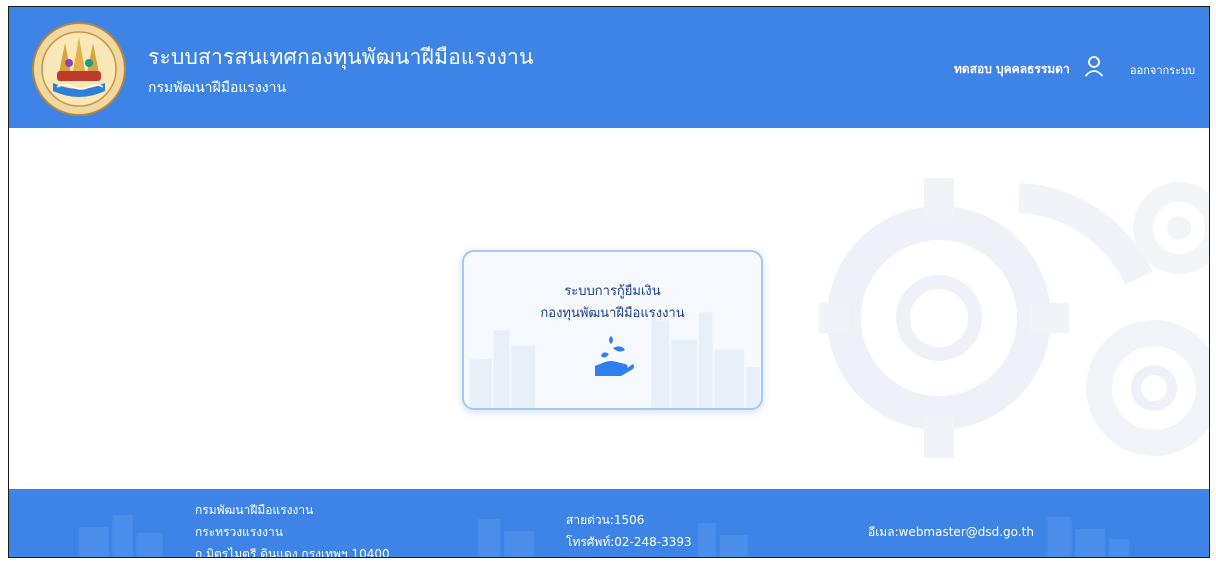 The width and height of the screenshot is (1216, 562). Describe the element at coordinates (292, 552) in the screenshot. I see `footer-address: ถ.มิตรไมตรี ดินแดง กรุงเทพฯ 10400` at that location.